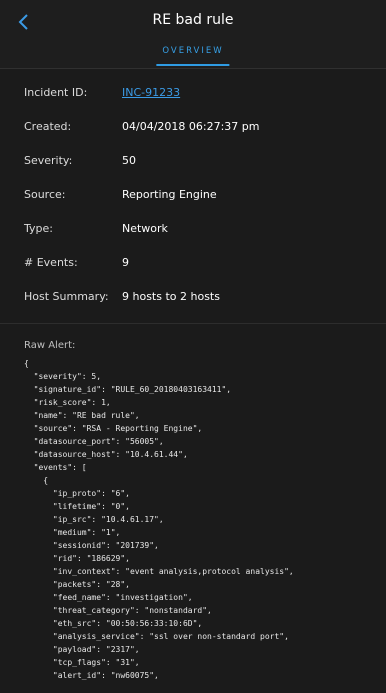 The image size is (386, 693). I want to click on raw-alert-line: "payload": "2317",, so click(82, 649).